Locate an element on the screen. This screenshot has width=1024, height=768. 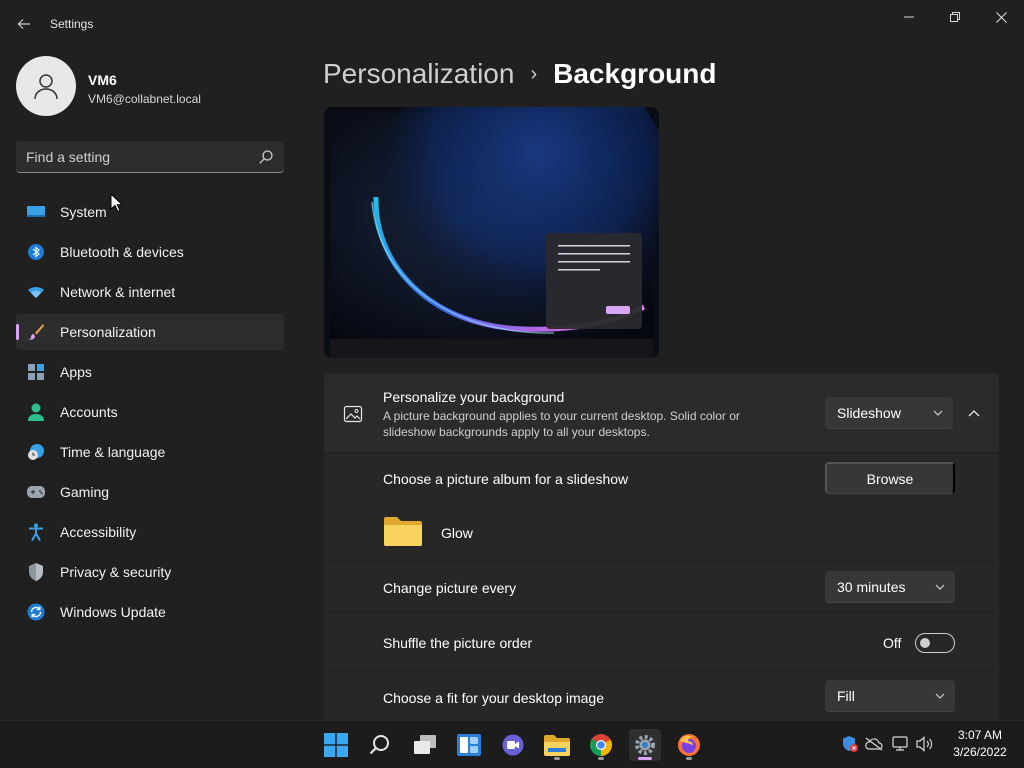
sidebar-item-gaming: Gaming is located at coordinates (150, 492).